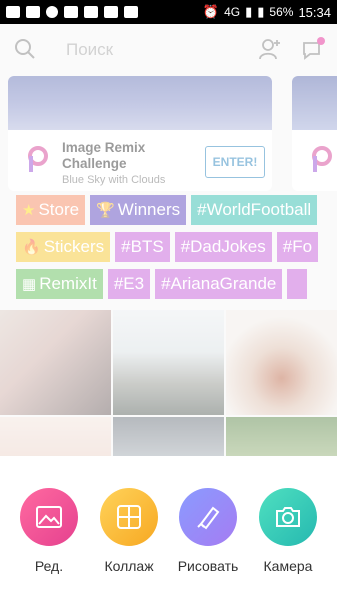 Image resolution: width=337 pixels, height=600 pixels. I want to click on tag-dadjokes: #DadJokes, so click(223, 247).